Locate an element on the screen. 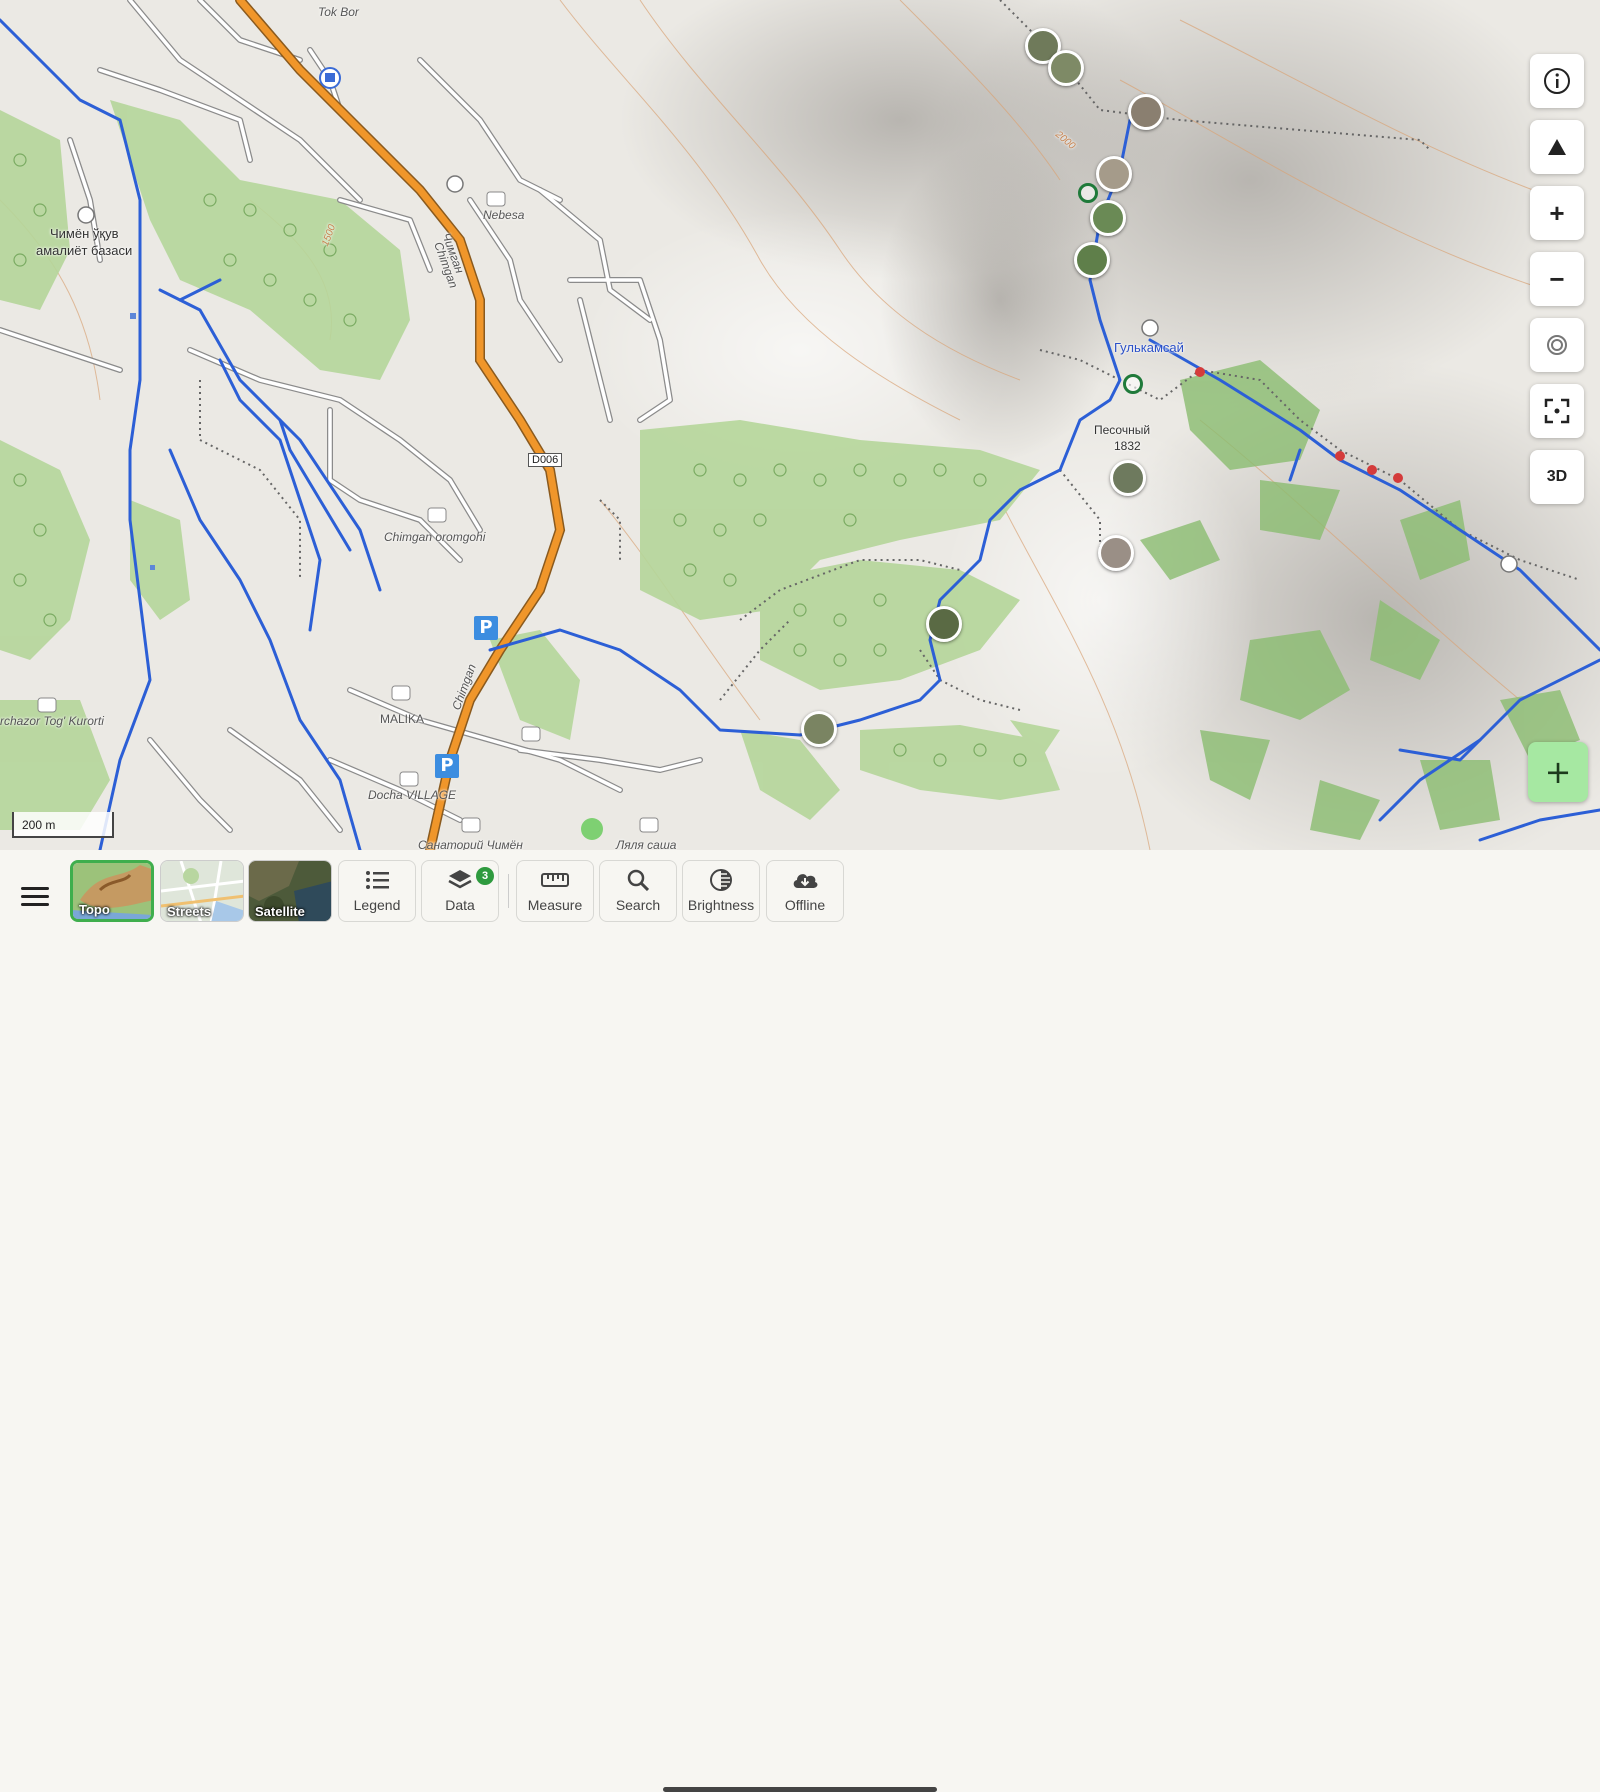 The height and width of the screenshot is (1792, 1600). legend-button: Legend is located at coordinates (377, 891).